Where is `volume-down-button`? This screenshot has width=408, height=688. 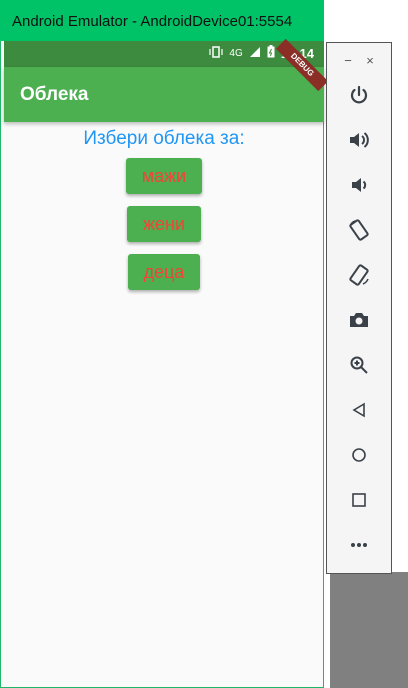 volume-down-button is located at coordinates (359, 185).